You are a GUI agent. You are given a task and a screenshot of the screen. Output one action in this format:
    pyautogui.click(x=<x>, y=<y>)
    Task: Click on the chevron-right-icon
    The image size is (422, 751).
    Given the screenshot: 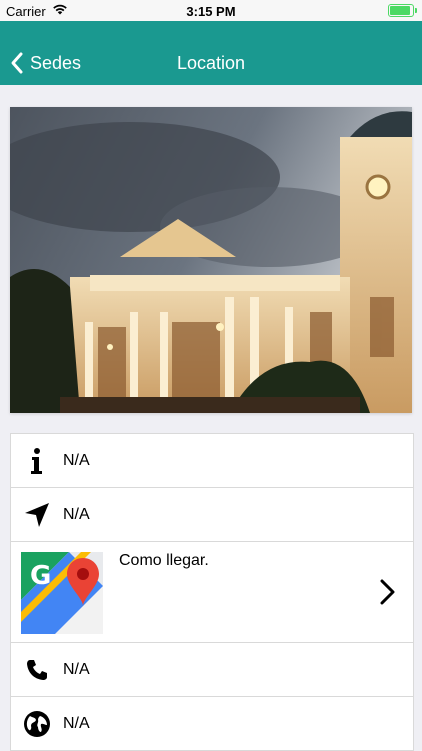 What is the action you would take?
    pyautogui.click(x=387, y=592)
    